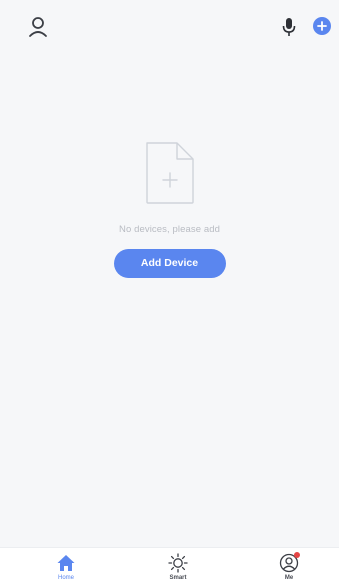 The width and height of the screenshot is (339, 586). What do you see at coordinates (169, 173) in the screenshot?
I see `document-plus-icon` at bounding box center [169, 173].